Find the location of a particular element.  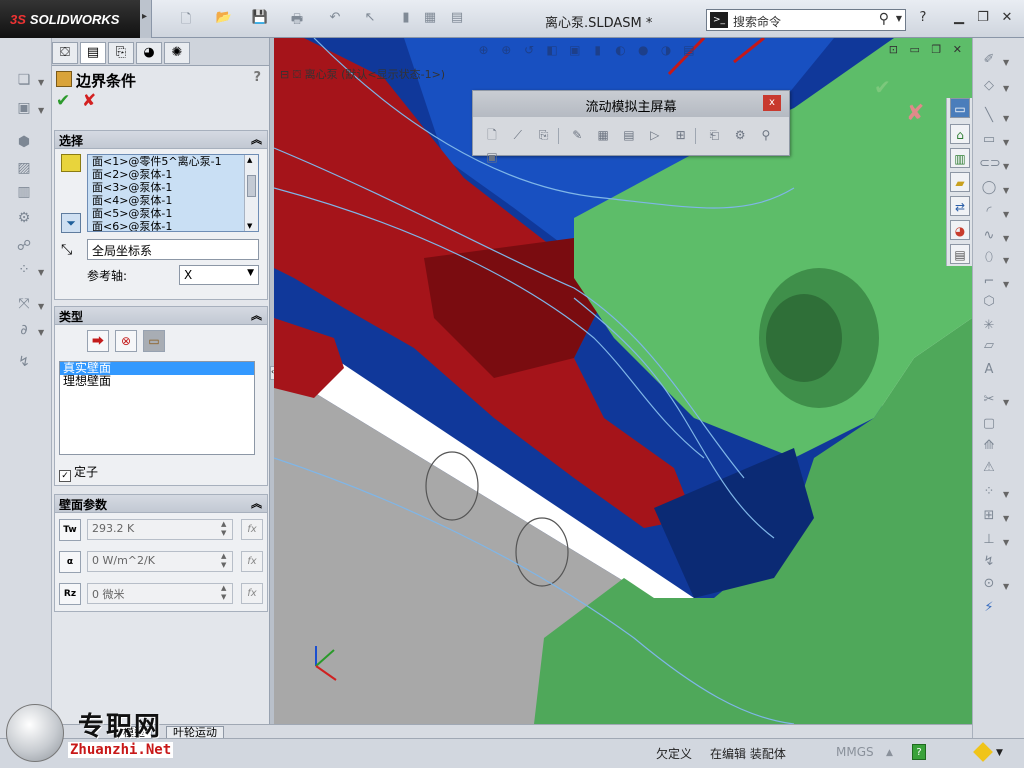

tab-property-manager: ▤ is located at coordinates (93, 53).